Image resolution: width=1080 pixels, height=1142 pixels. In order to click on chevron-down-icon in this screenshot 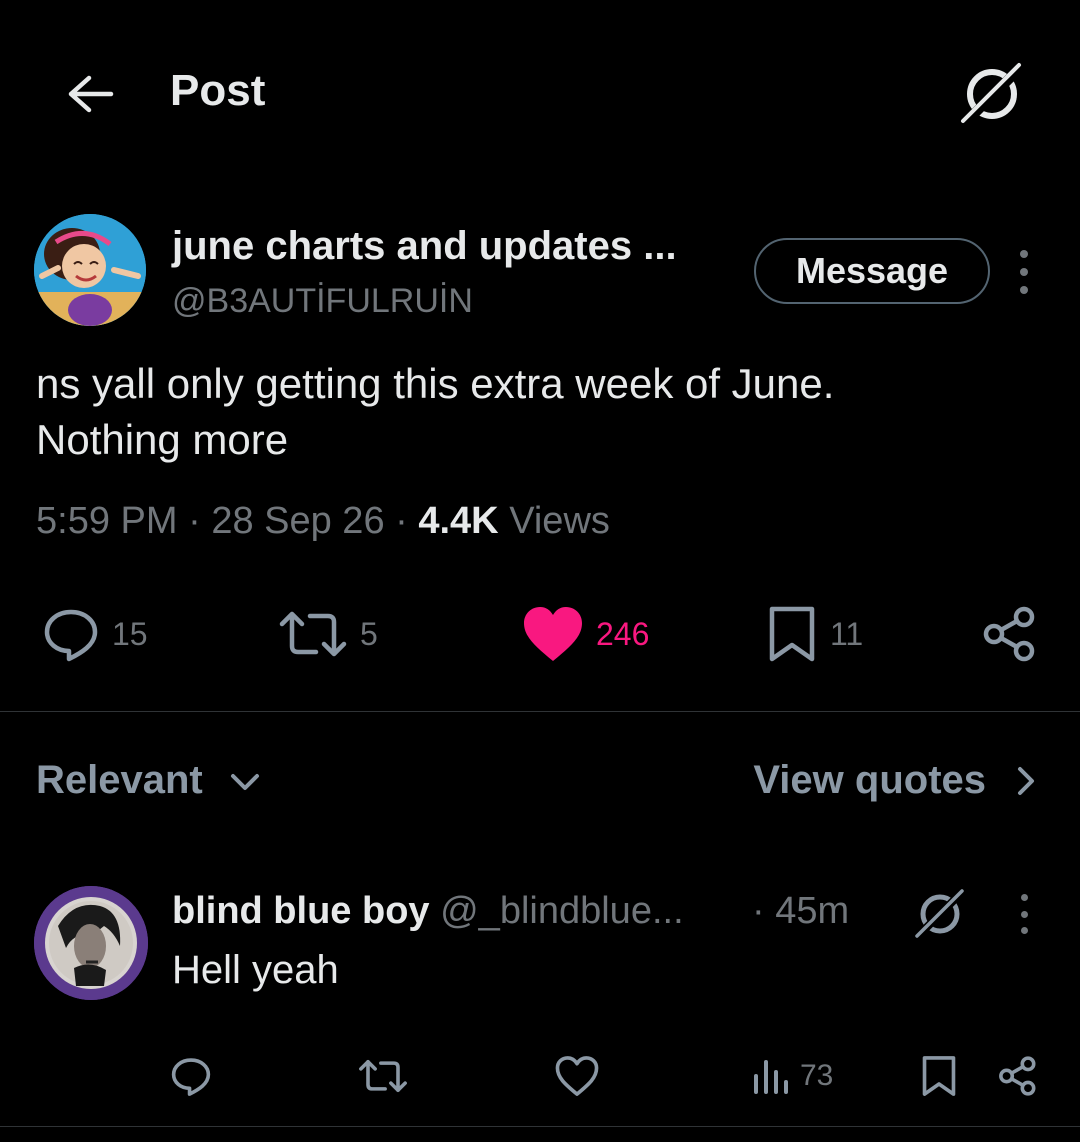, I will do `click(244, 781)`.